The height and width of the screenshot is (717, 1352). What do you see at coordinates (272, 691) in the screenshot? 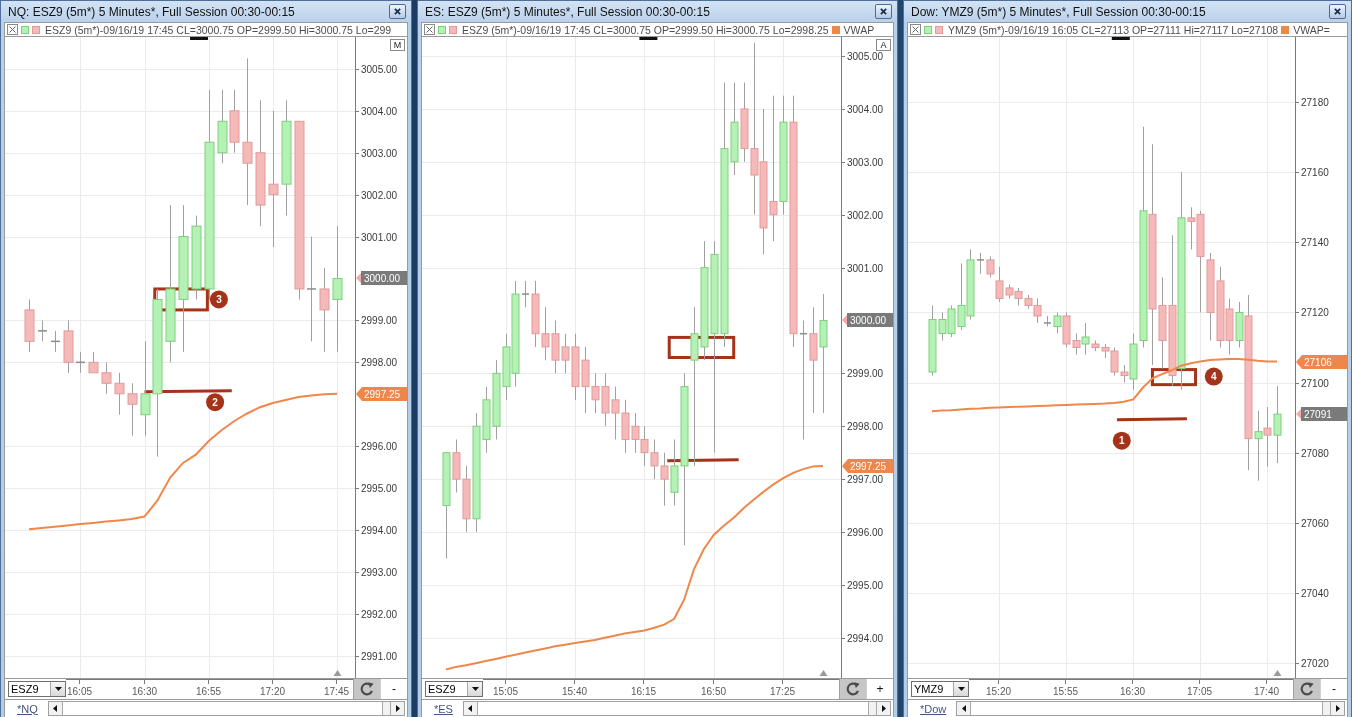
I see `time-axis-label: 17:20` at bounding box center [272, 691].